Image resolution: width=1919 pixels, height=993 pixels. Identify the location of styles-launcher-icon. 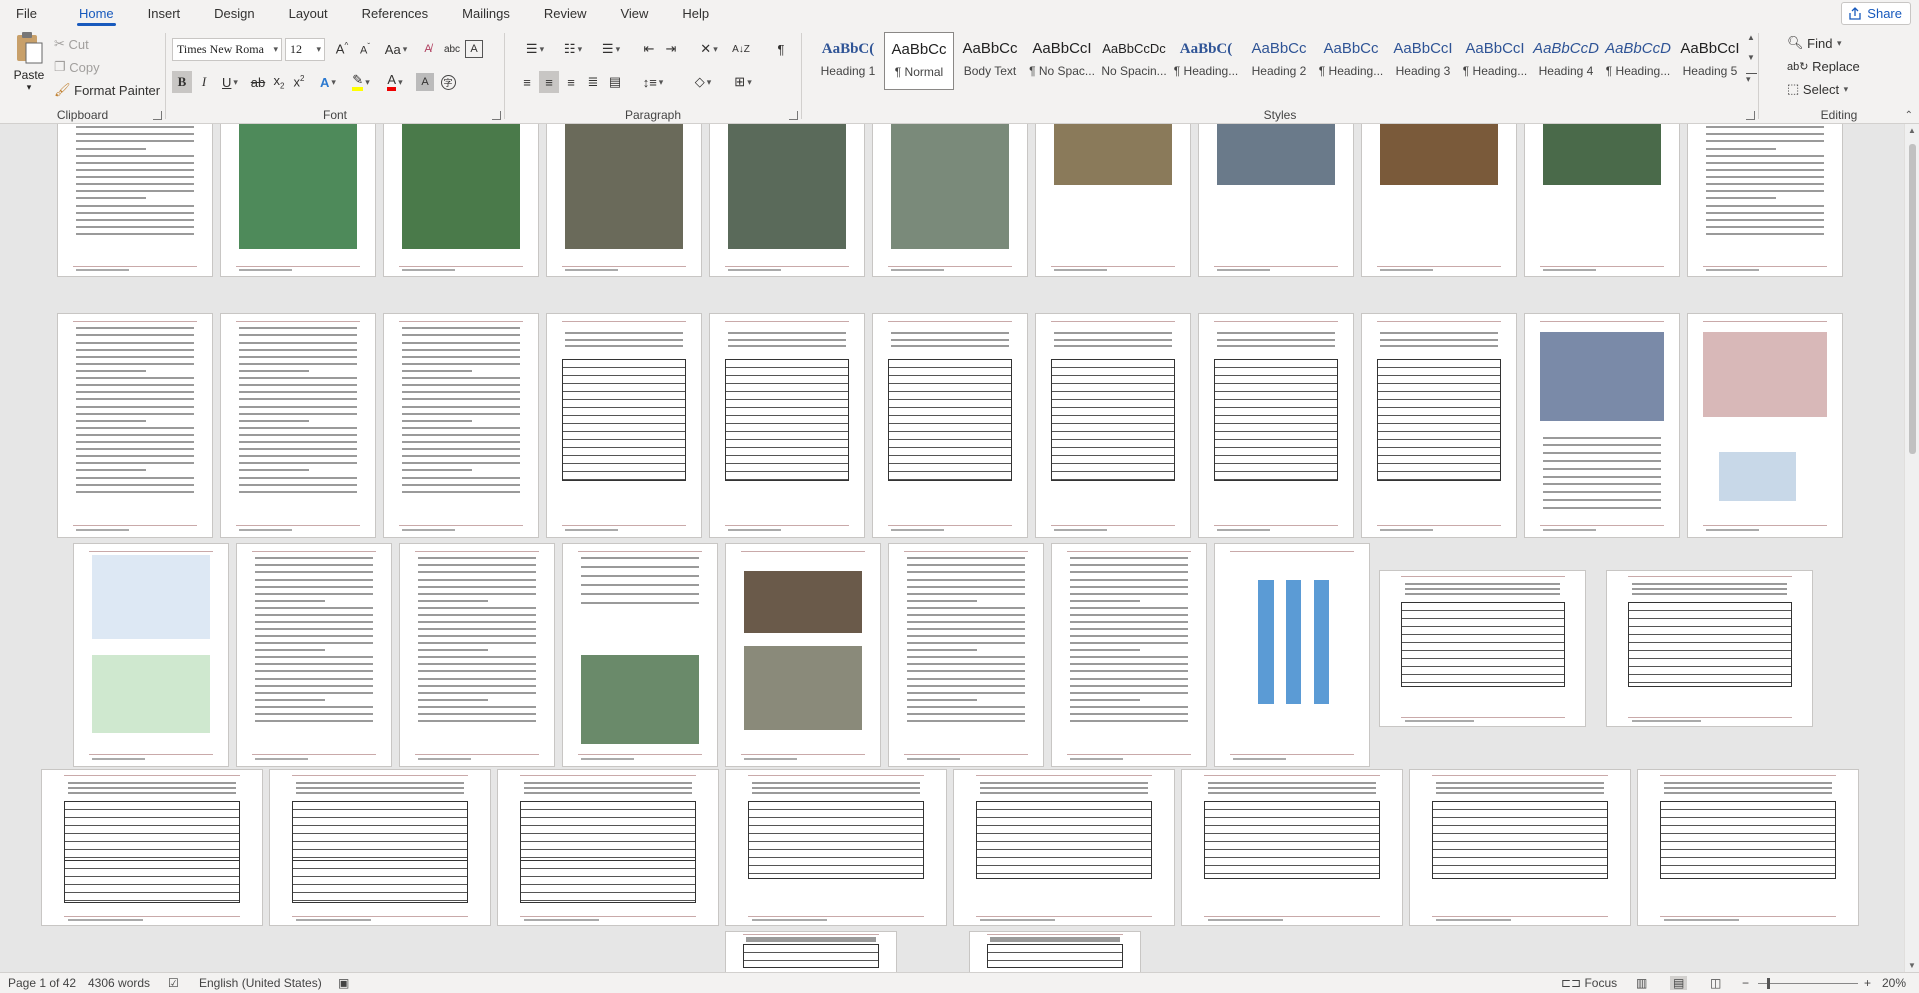
(1750, 115).